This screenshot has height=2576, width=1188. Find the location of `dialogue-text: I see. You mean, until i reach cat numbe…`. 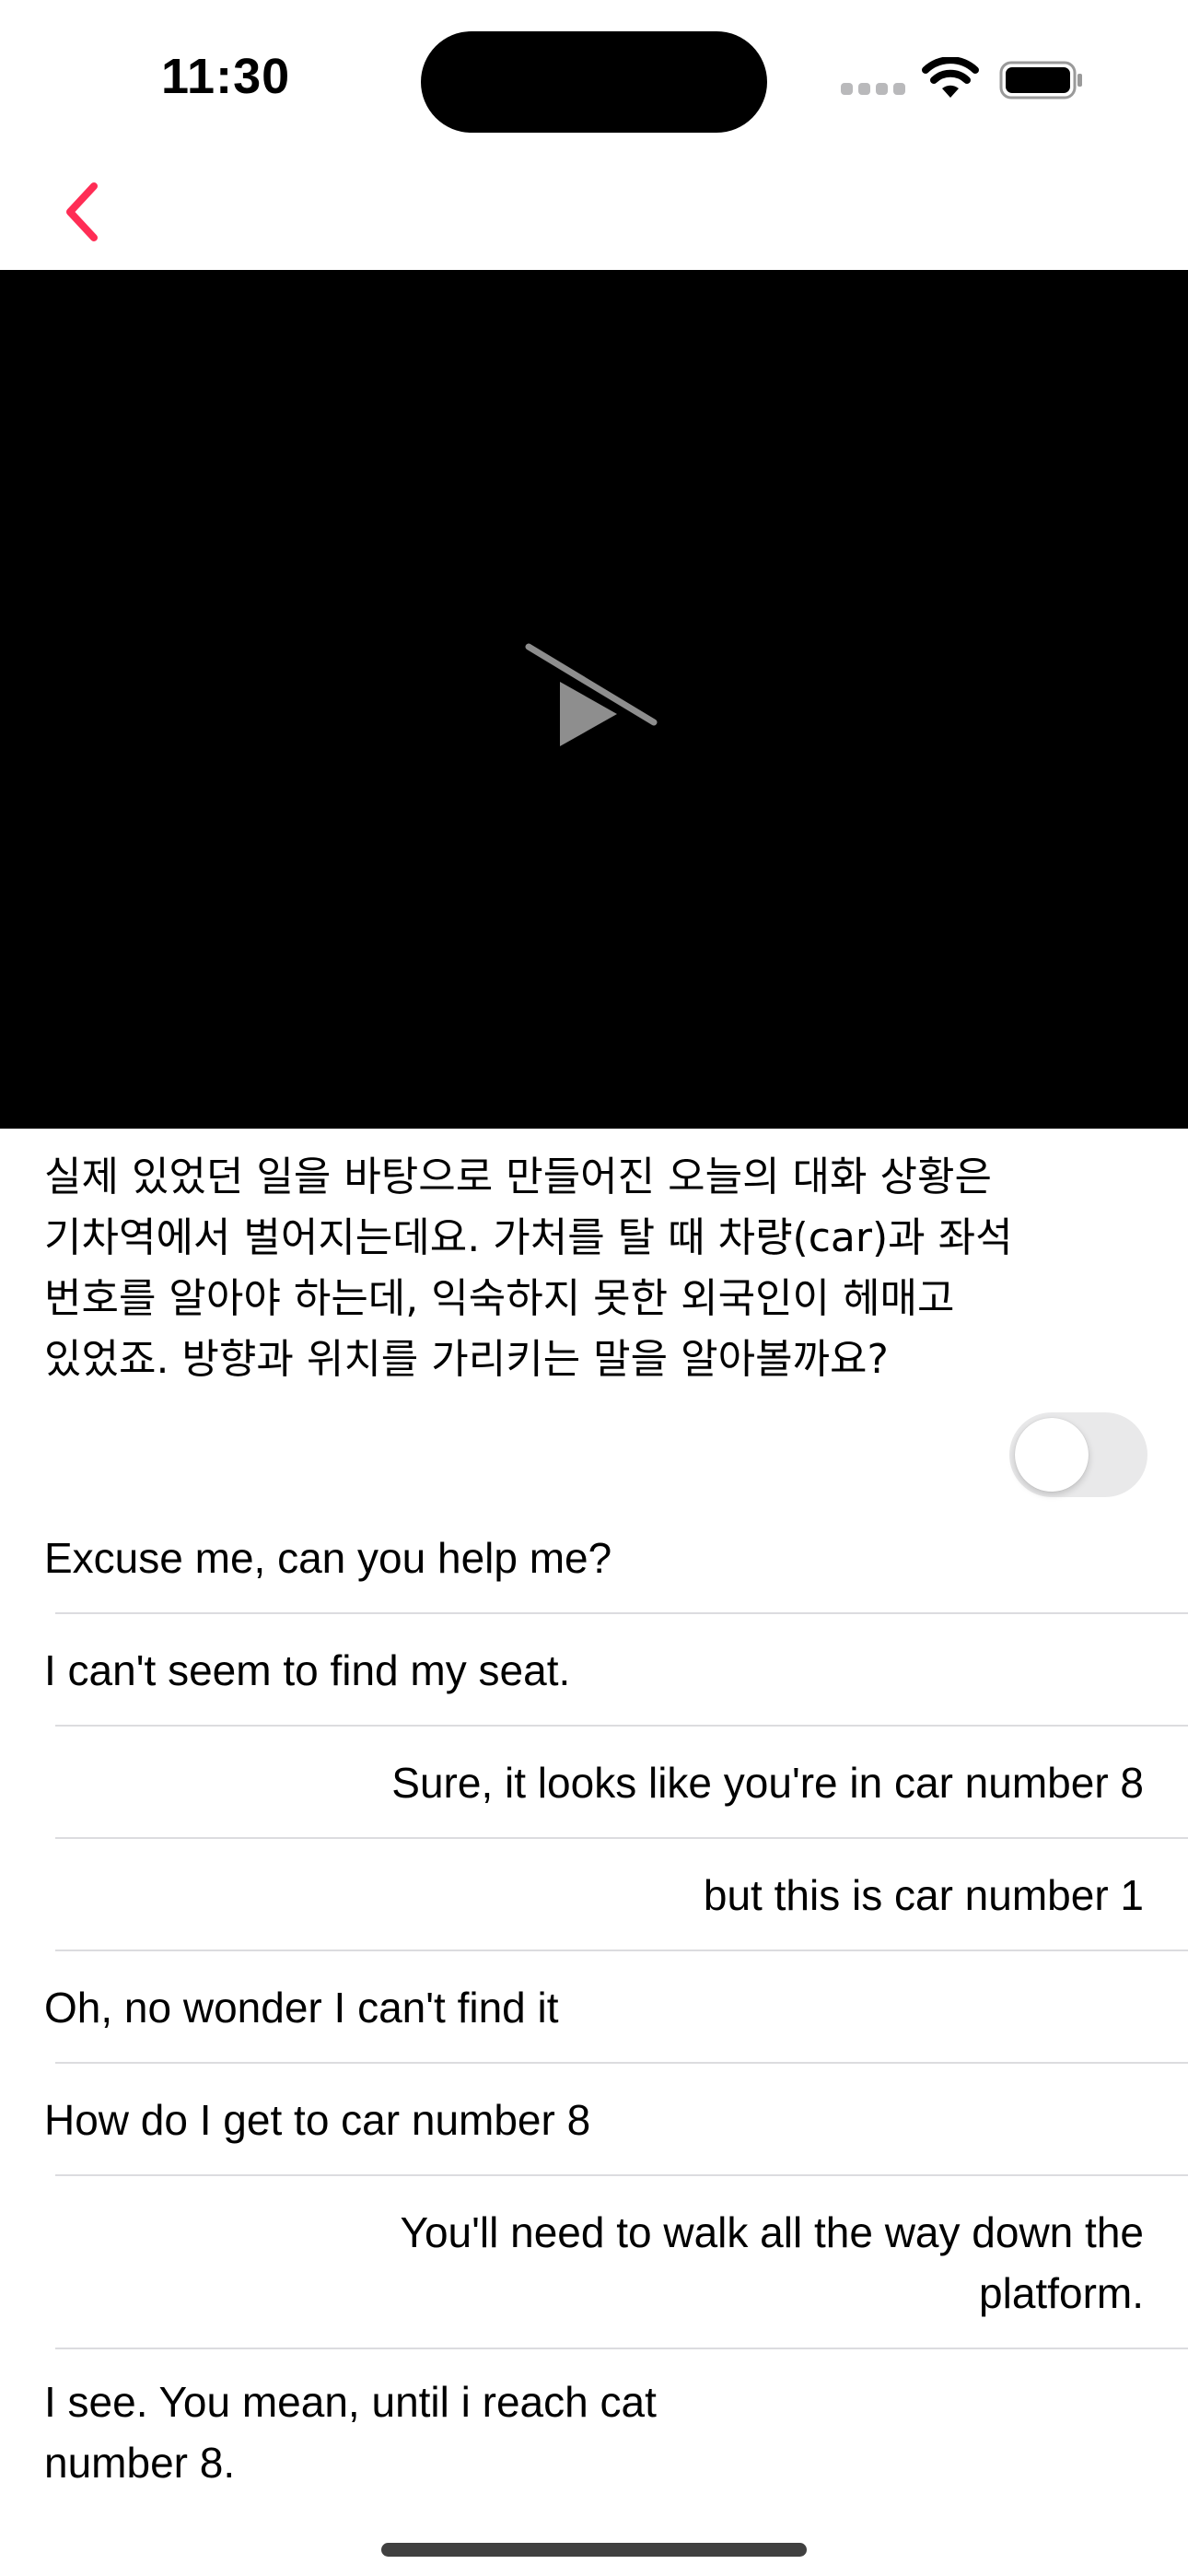

dialogue-text: I see. You mean, until i reach cat numbe… is located at coordinates (350, 2432).